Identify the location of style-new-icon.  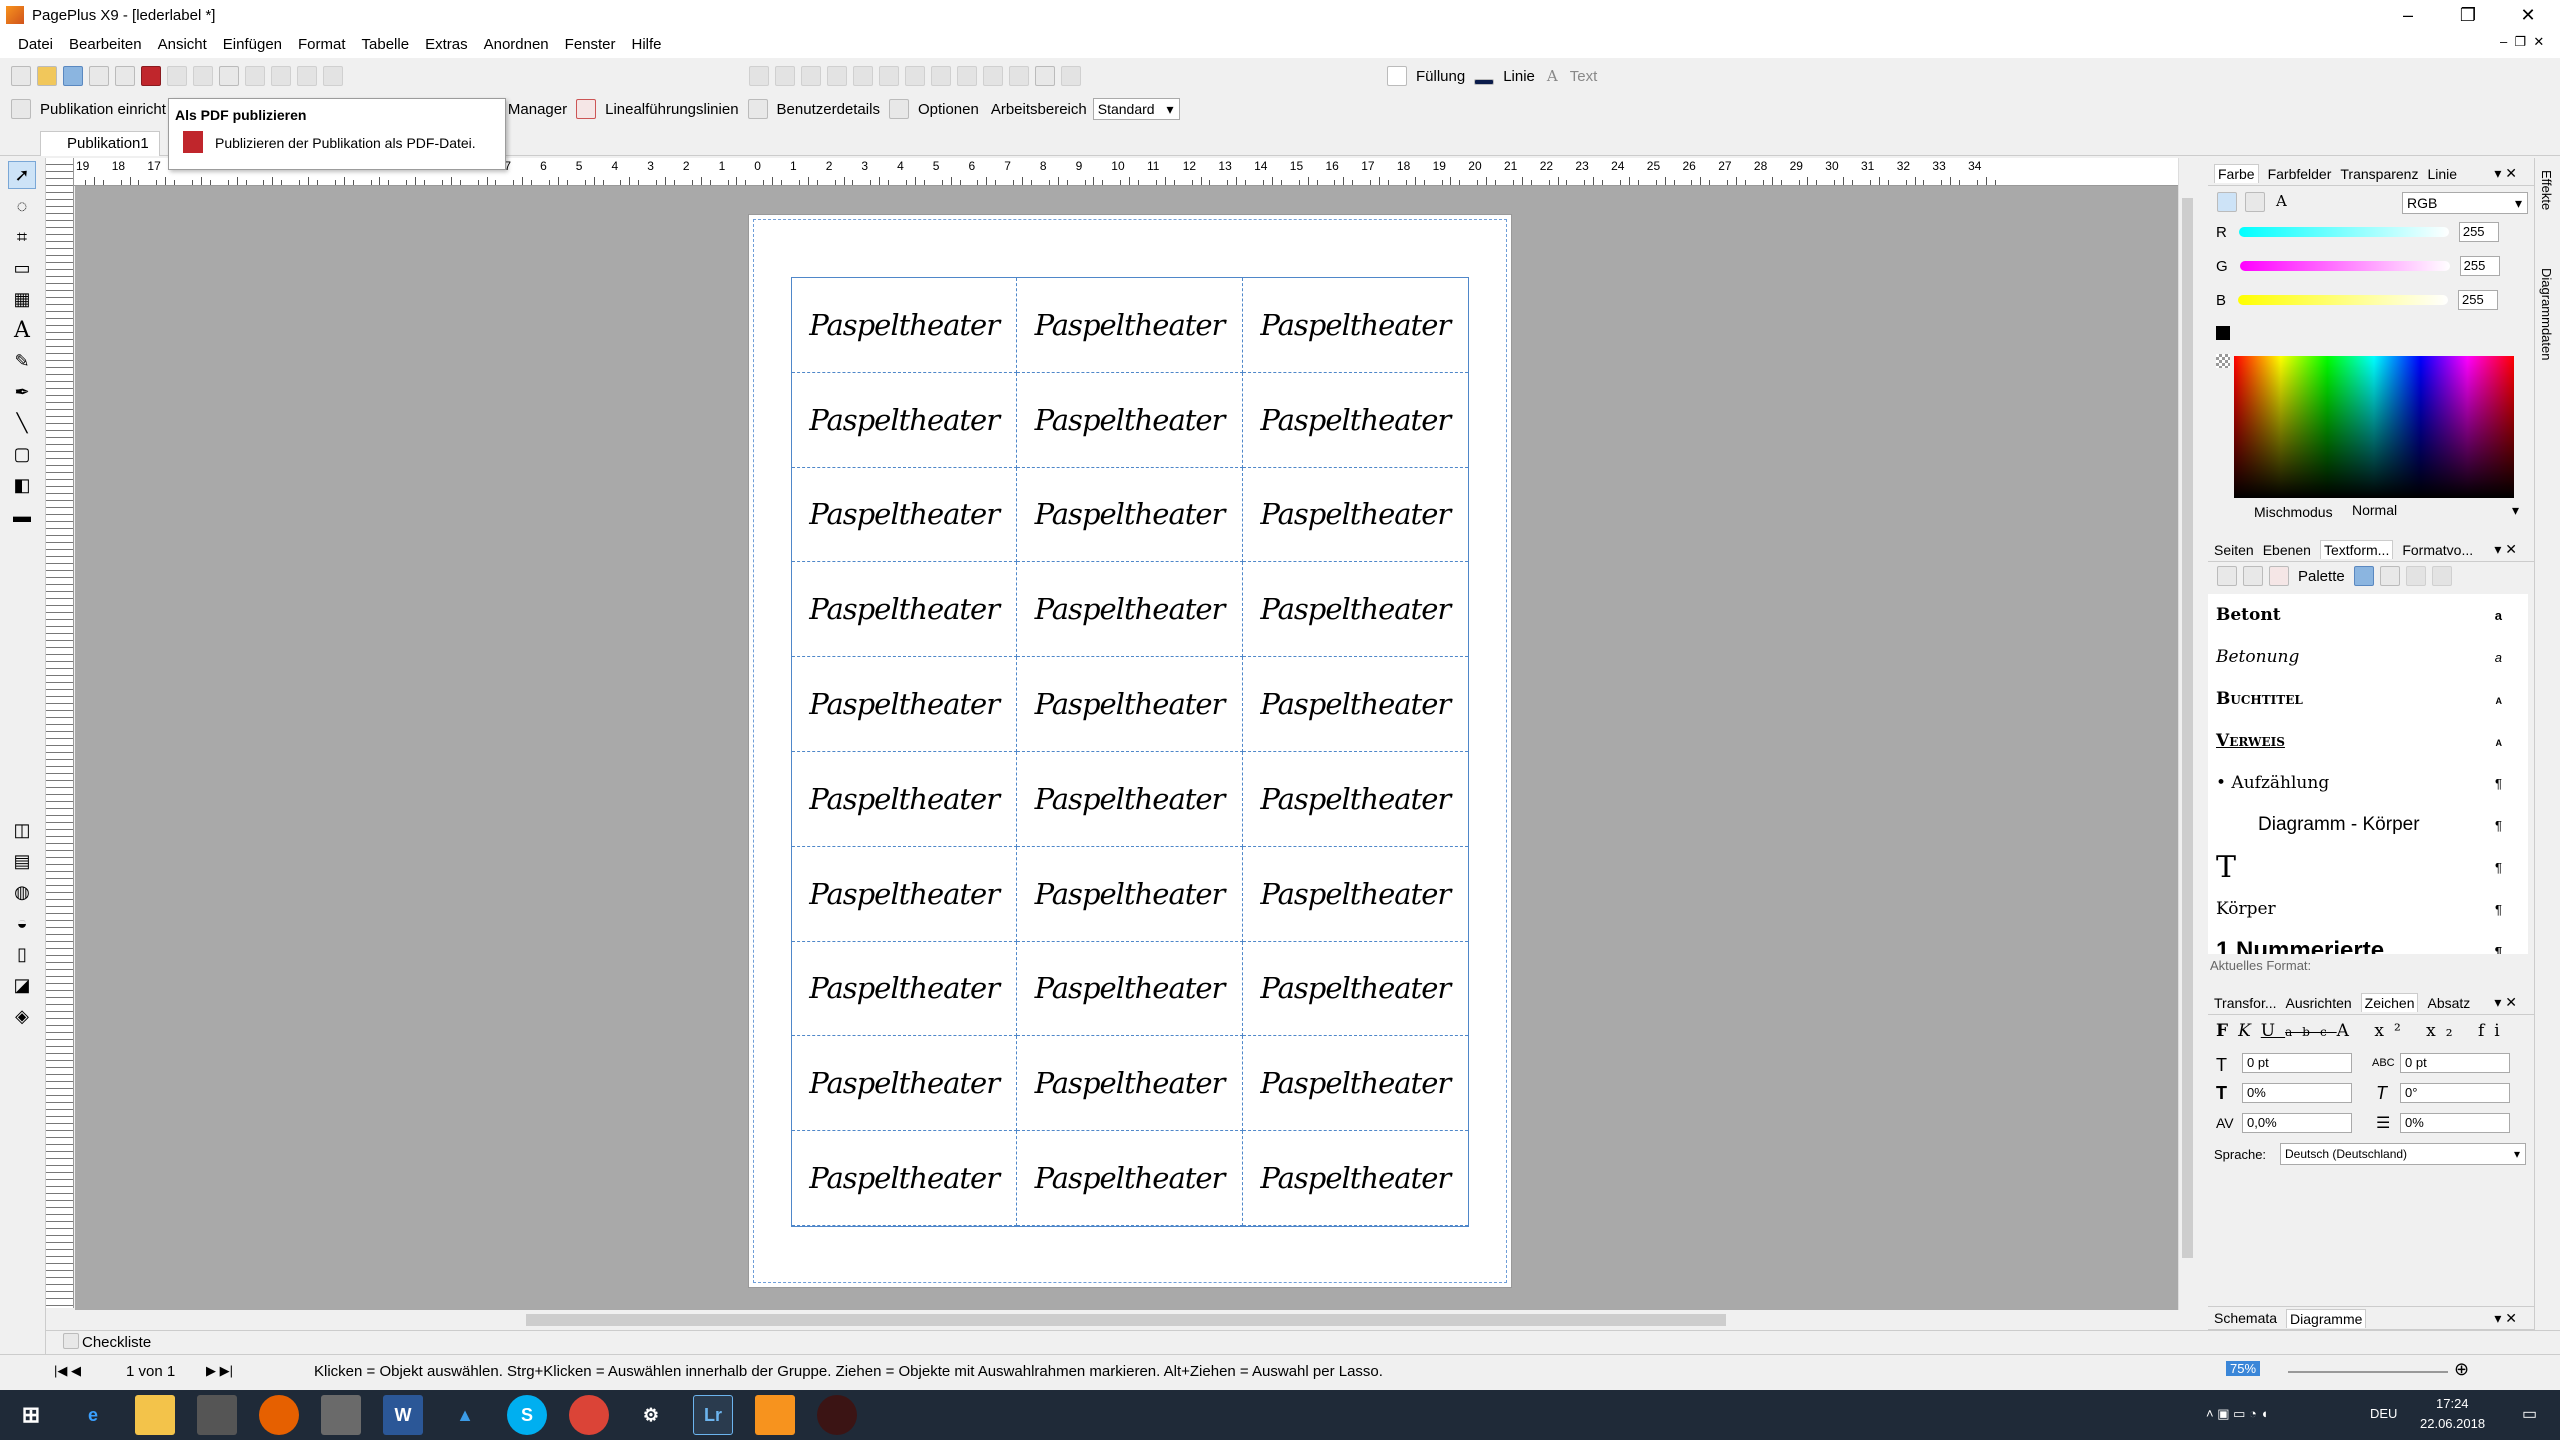
(2227, 576).